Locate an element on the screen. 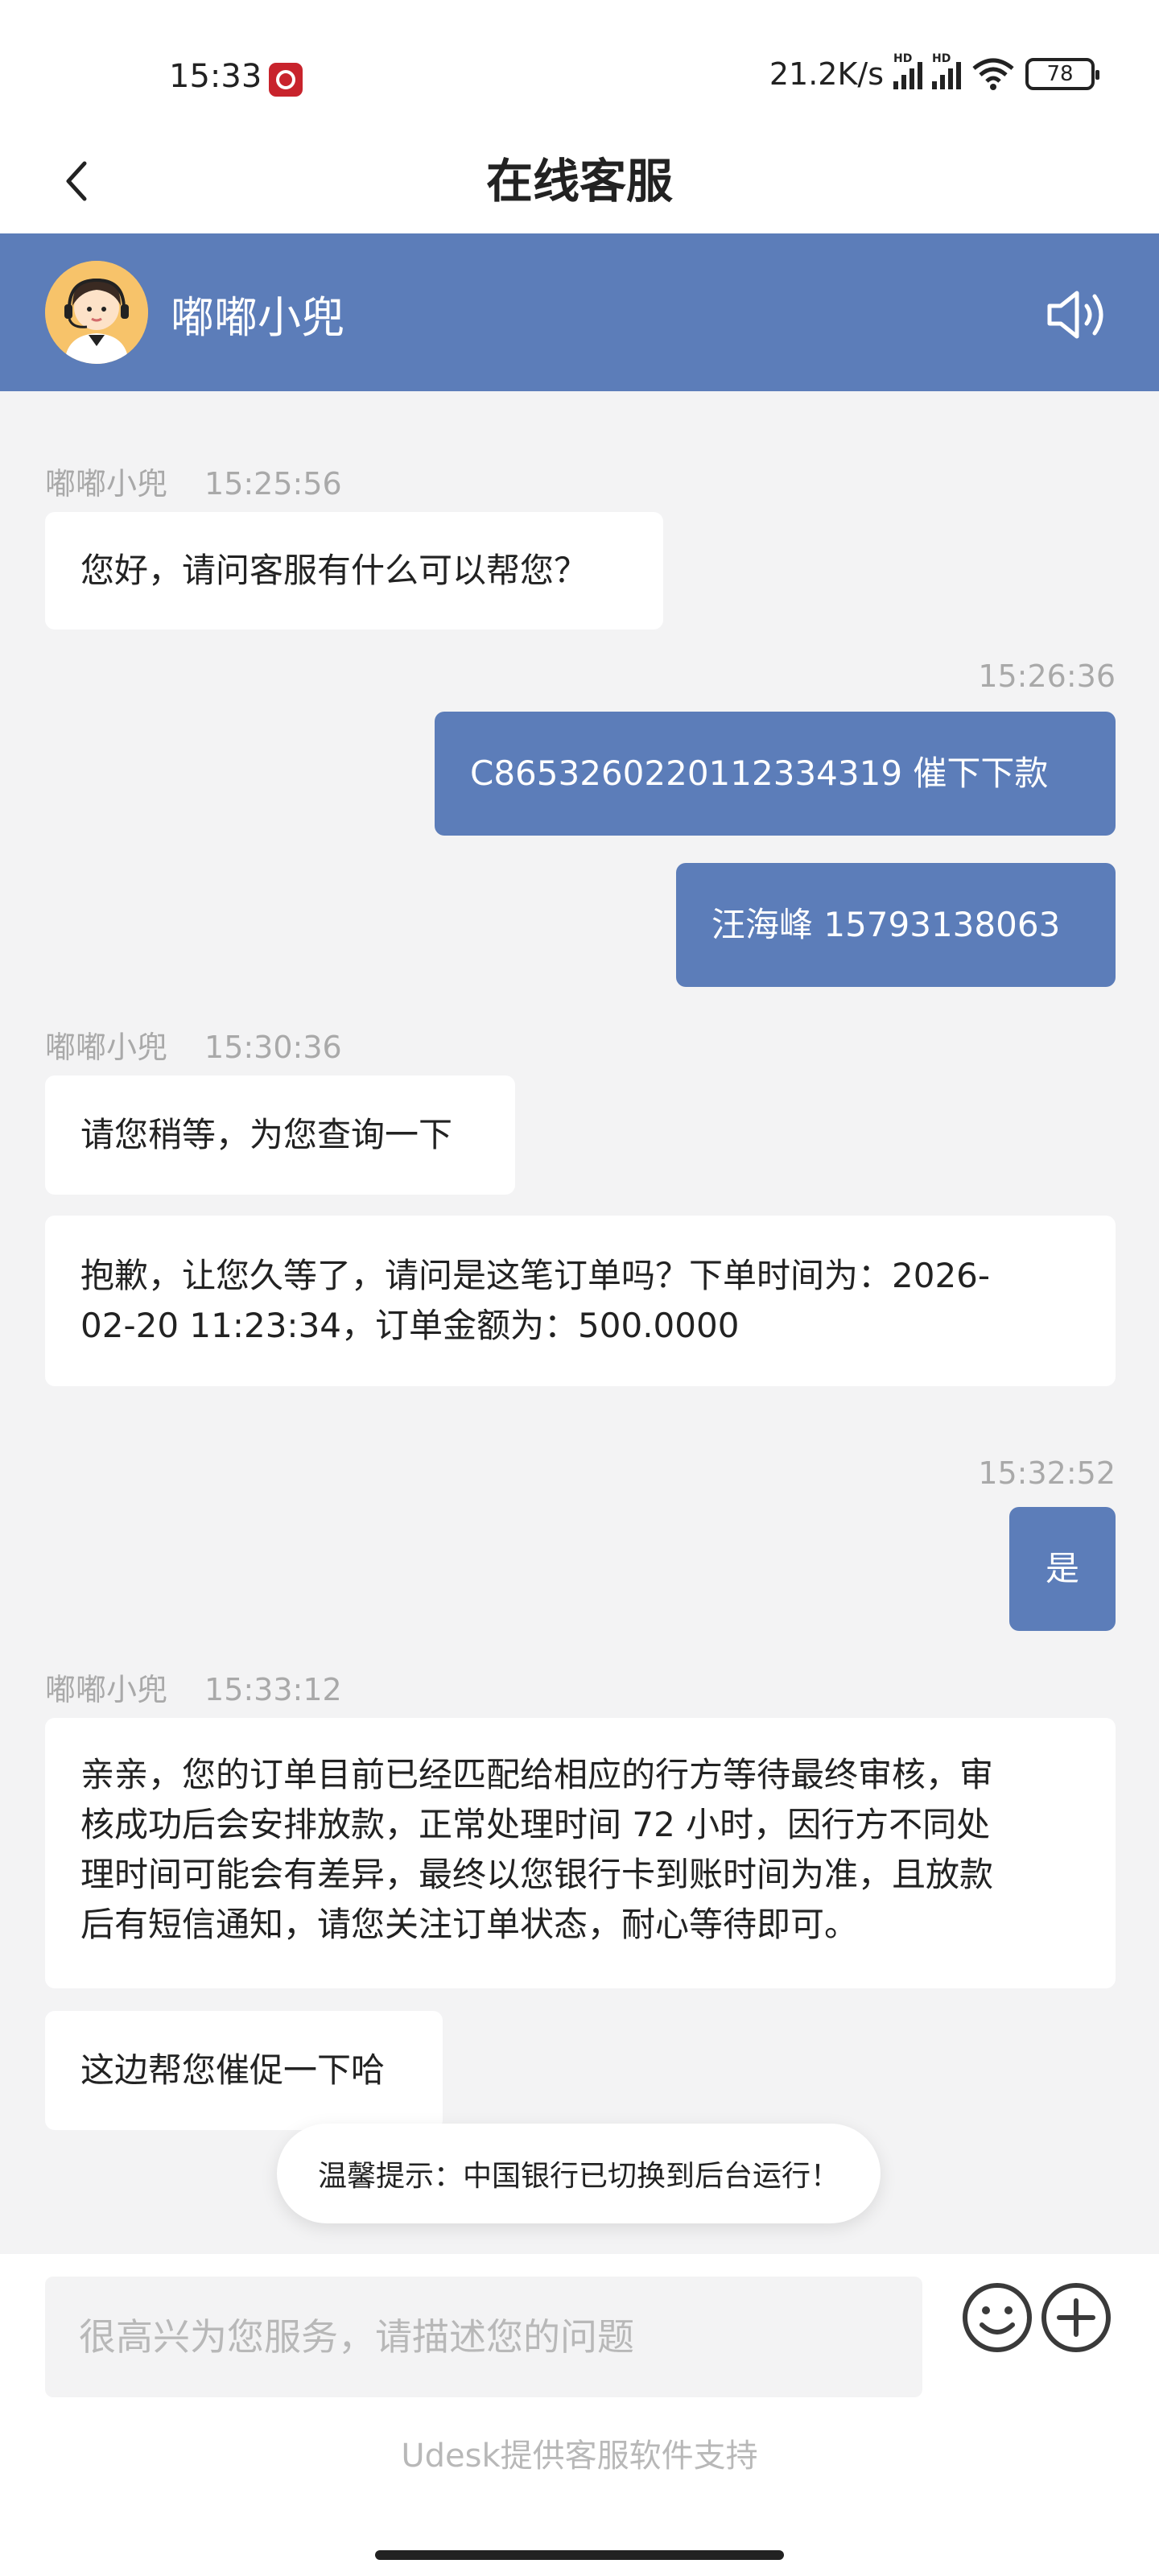 The image size is (1159, 2576). user-message-bubble: 汪海峰 15793138063 is located at coordinates (896, 925).